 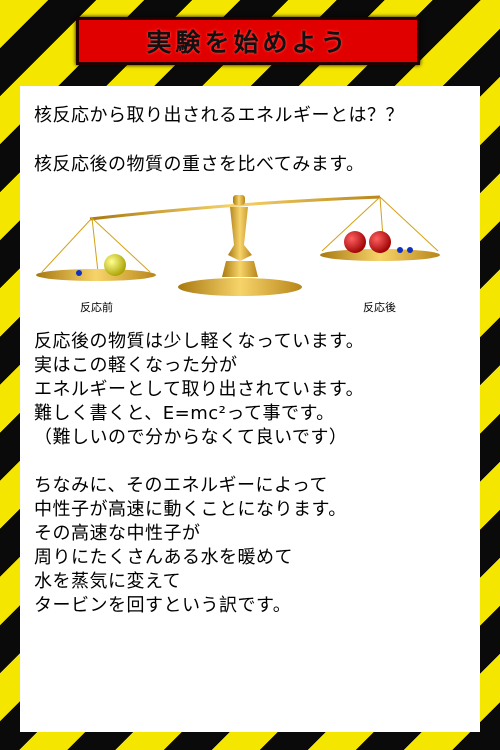 I want to click on intro-question: 核反応から取り出されるエネルギーとは？？, so click(x=219, y=115).